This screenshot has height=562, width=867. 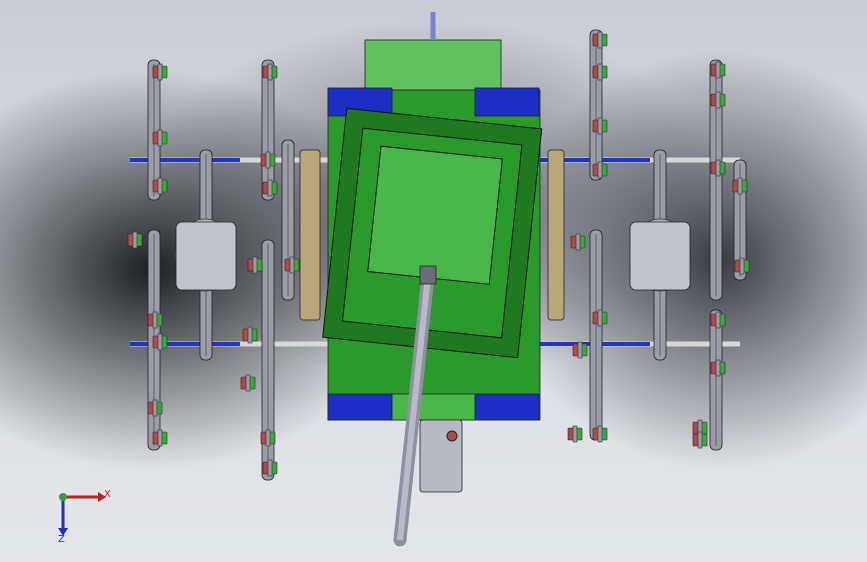 I want to click on x-axis-label: X, so click(x=107, y=494).